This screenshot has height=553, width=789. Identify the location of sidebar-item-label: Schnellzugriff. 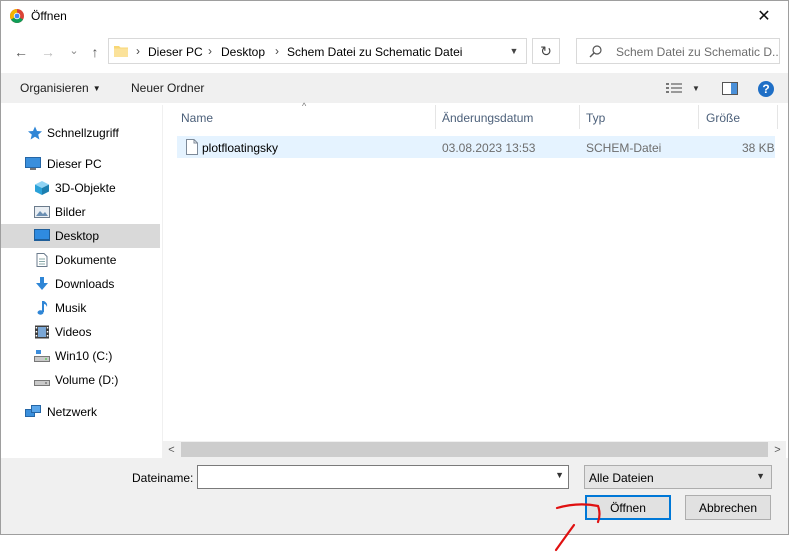
(83, 133).